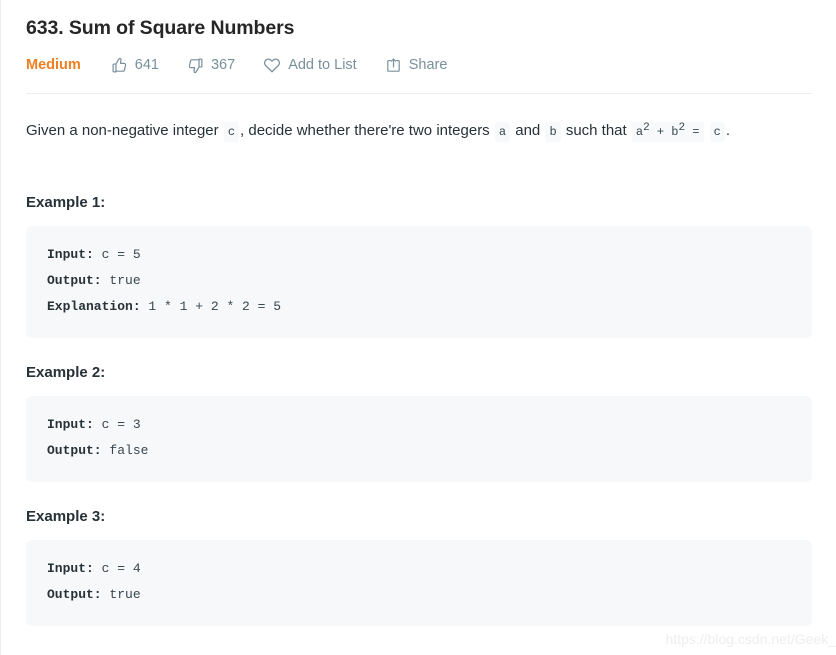 The height and width of the screenshot is (655, 836). I want to click on share-icon, so click(393, 65).